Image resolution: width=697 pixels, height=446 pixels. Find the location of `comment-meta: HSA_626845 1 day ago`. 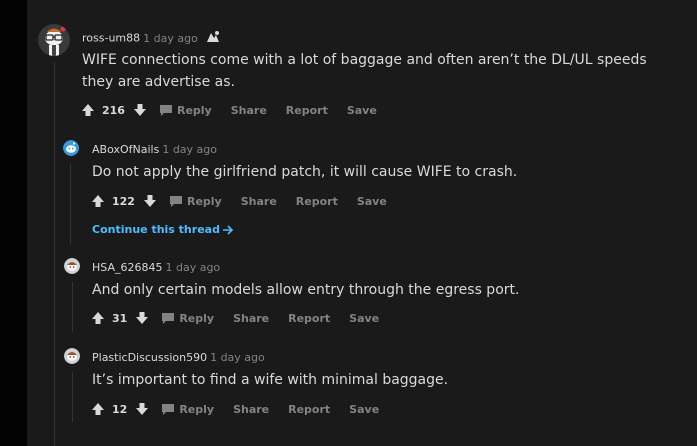

comment-meta: HSA_626845 1 day ago is located at coordinates (156, 267).